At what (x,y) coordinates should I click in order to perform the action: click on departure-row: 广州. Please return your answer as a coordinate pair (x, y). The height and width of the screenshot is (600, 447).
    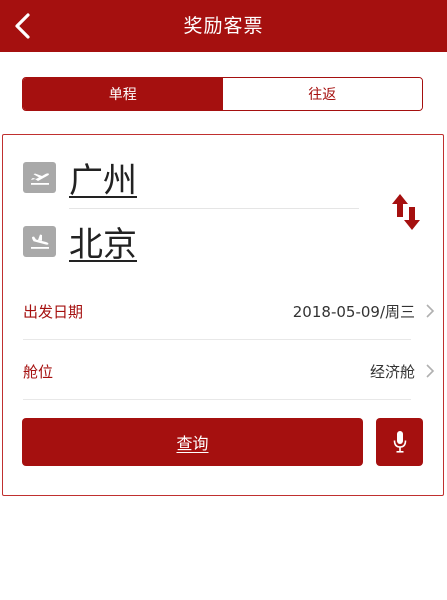
    Looking at the image, I should click on (80, 177).